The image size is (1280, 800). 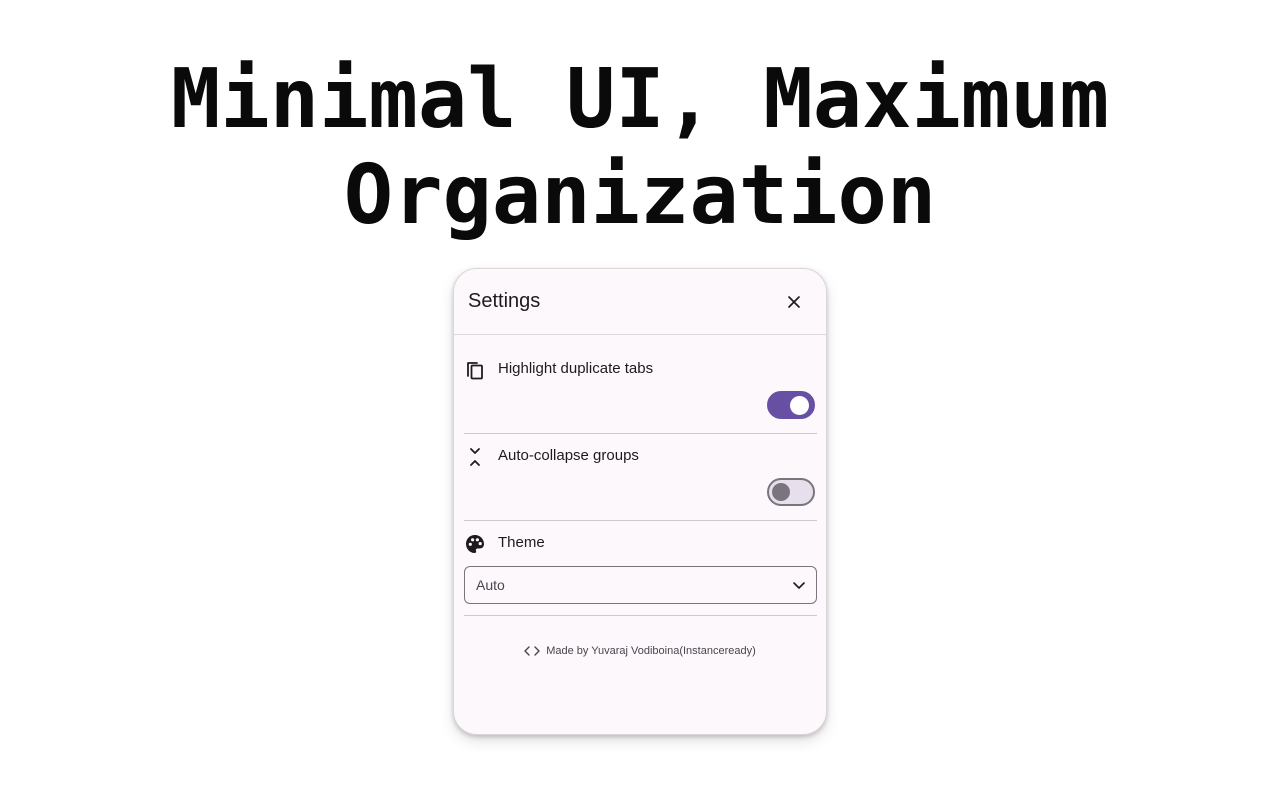 I want to click on close-button, so click(x=794, y=302).